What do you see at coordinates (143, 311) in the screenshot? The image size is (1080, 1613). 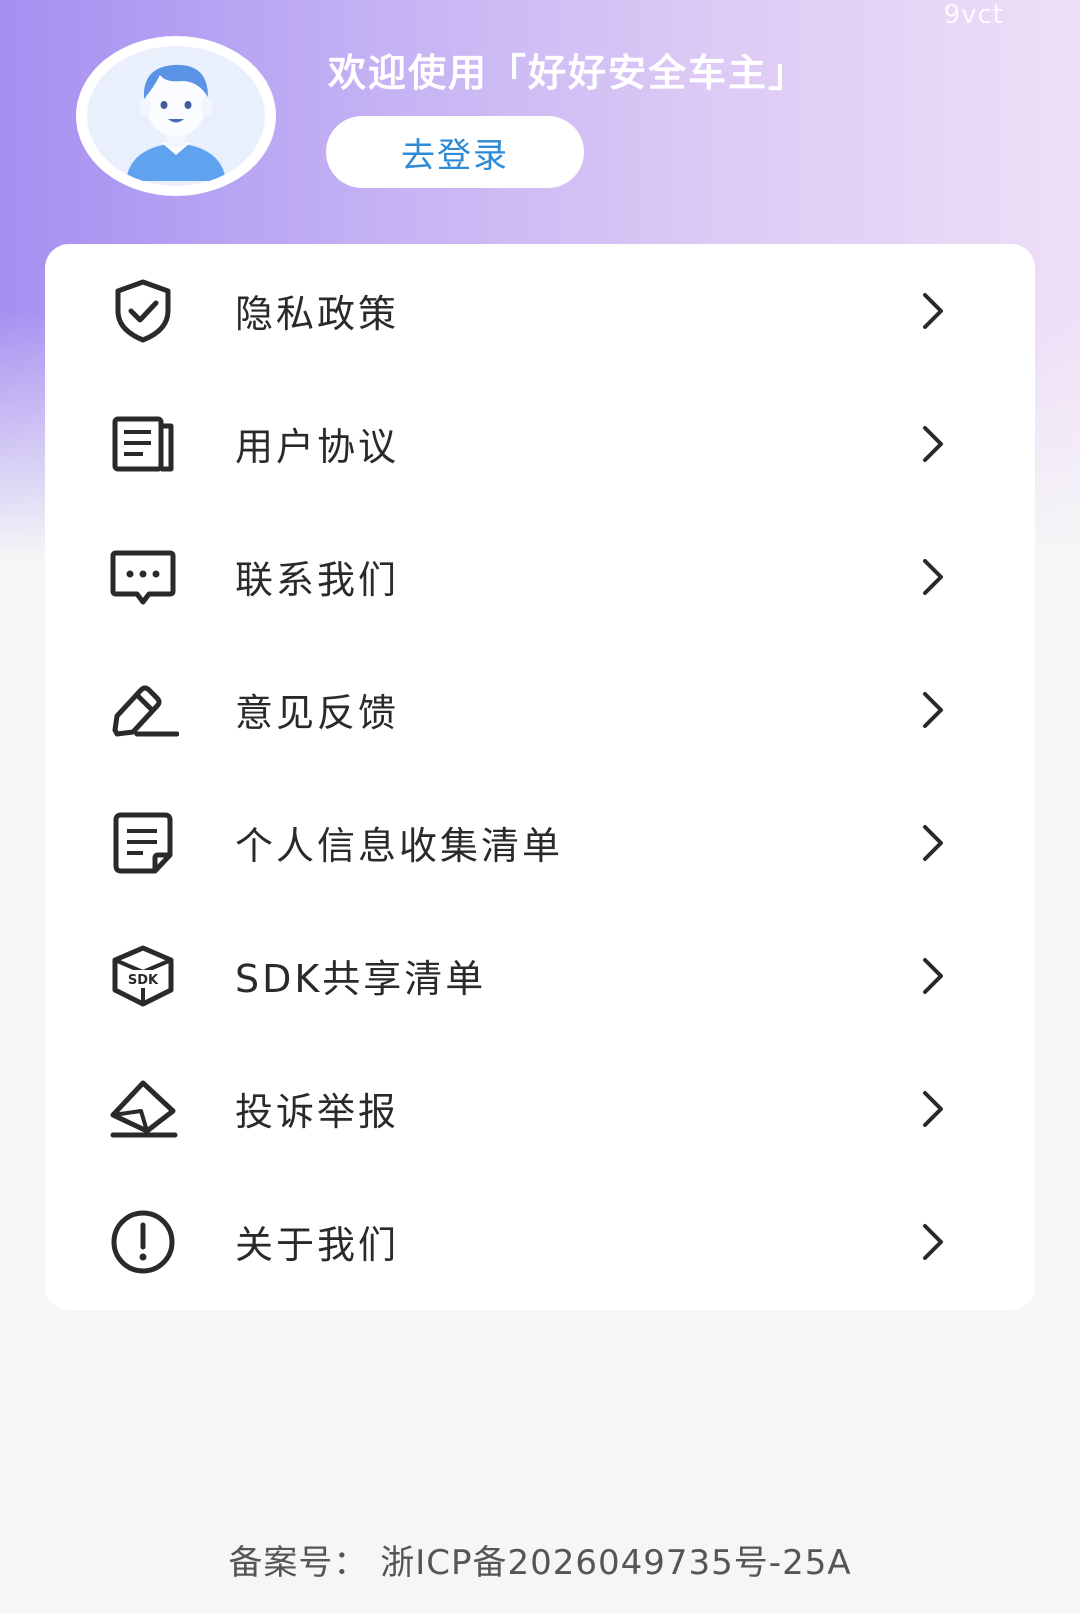 I see `shield-check-icon` at bounding box center [143, 311].